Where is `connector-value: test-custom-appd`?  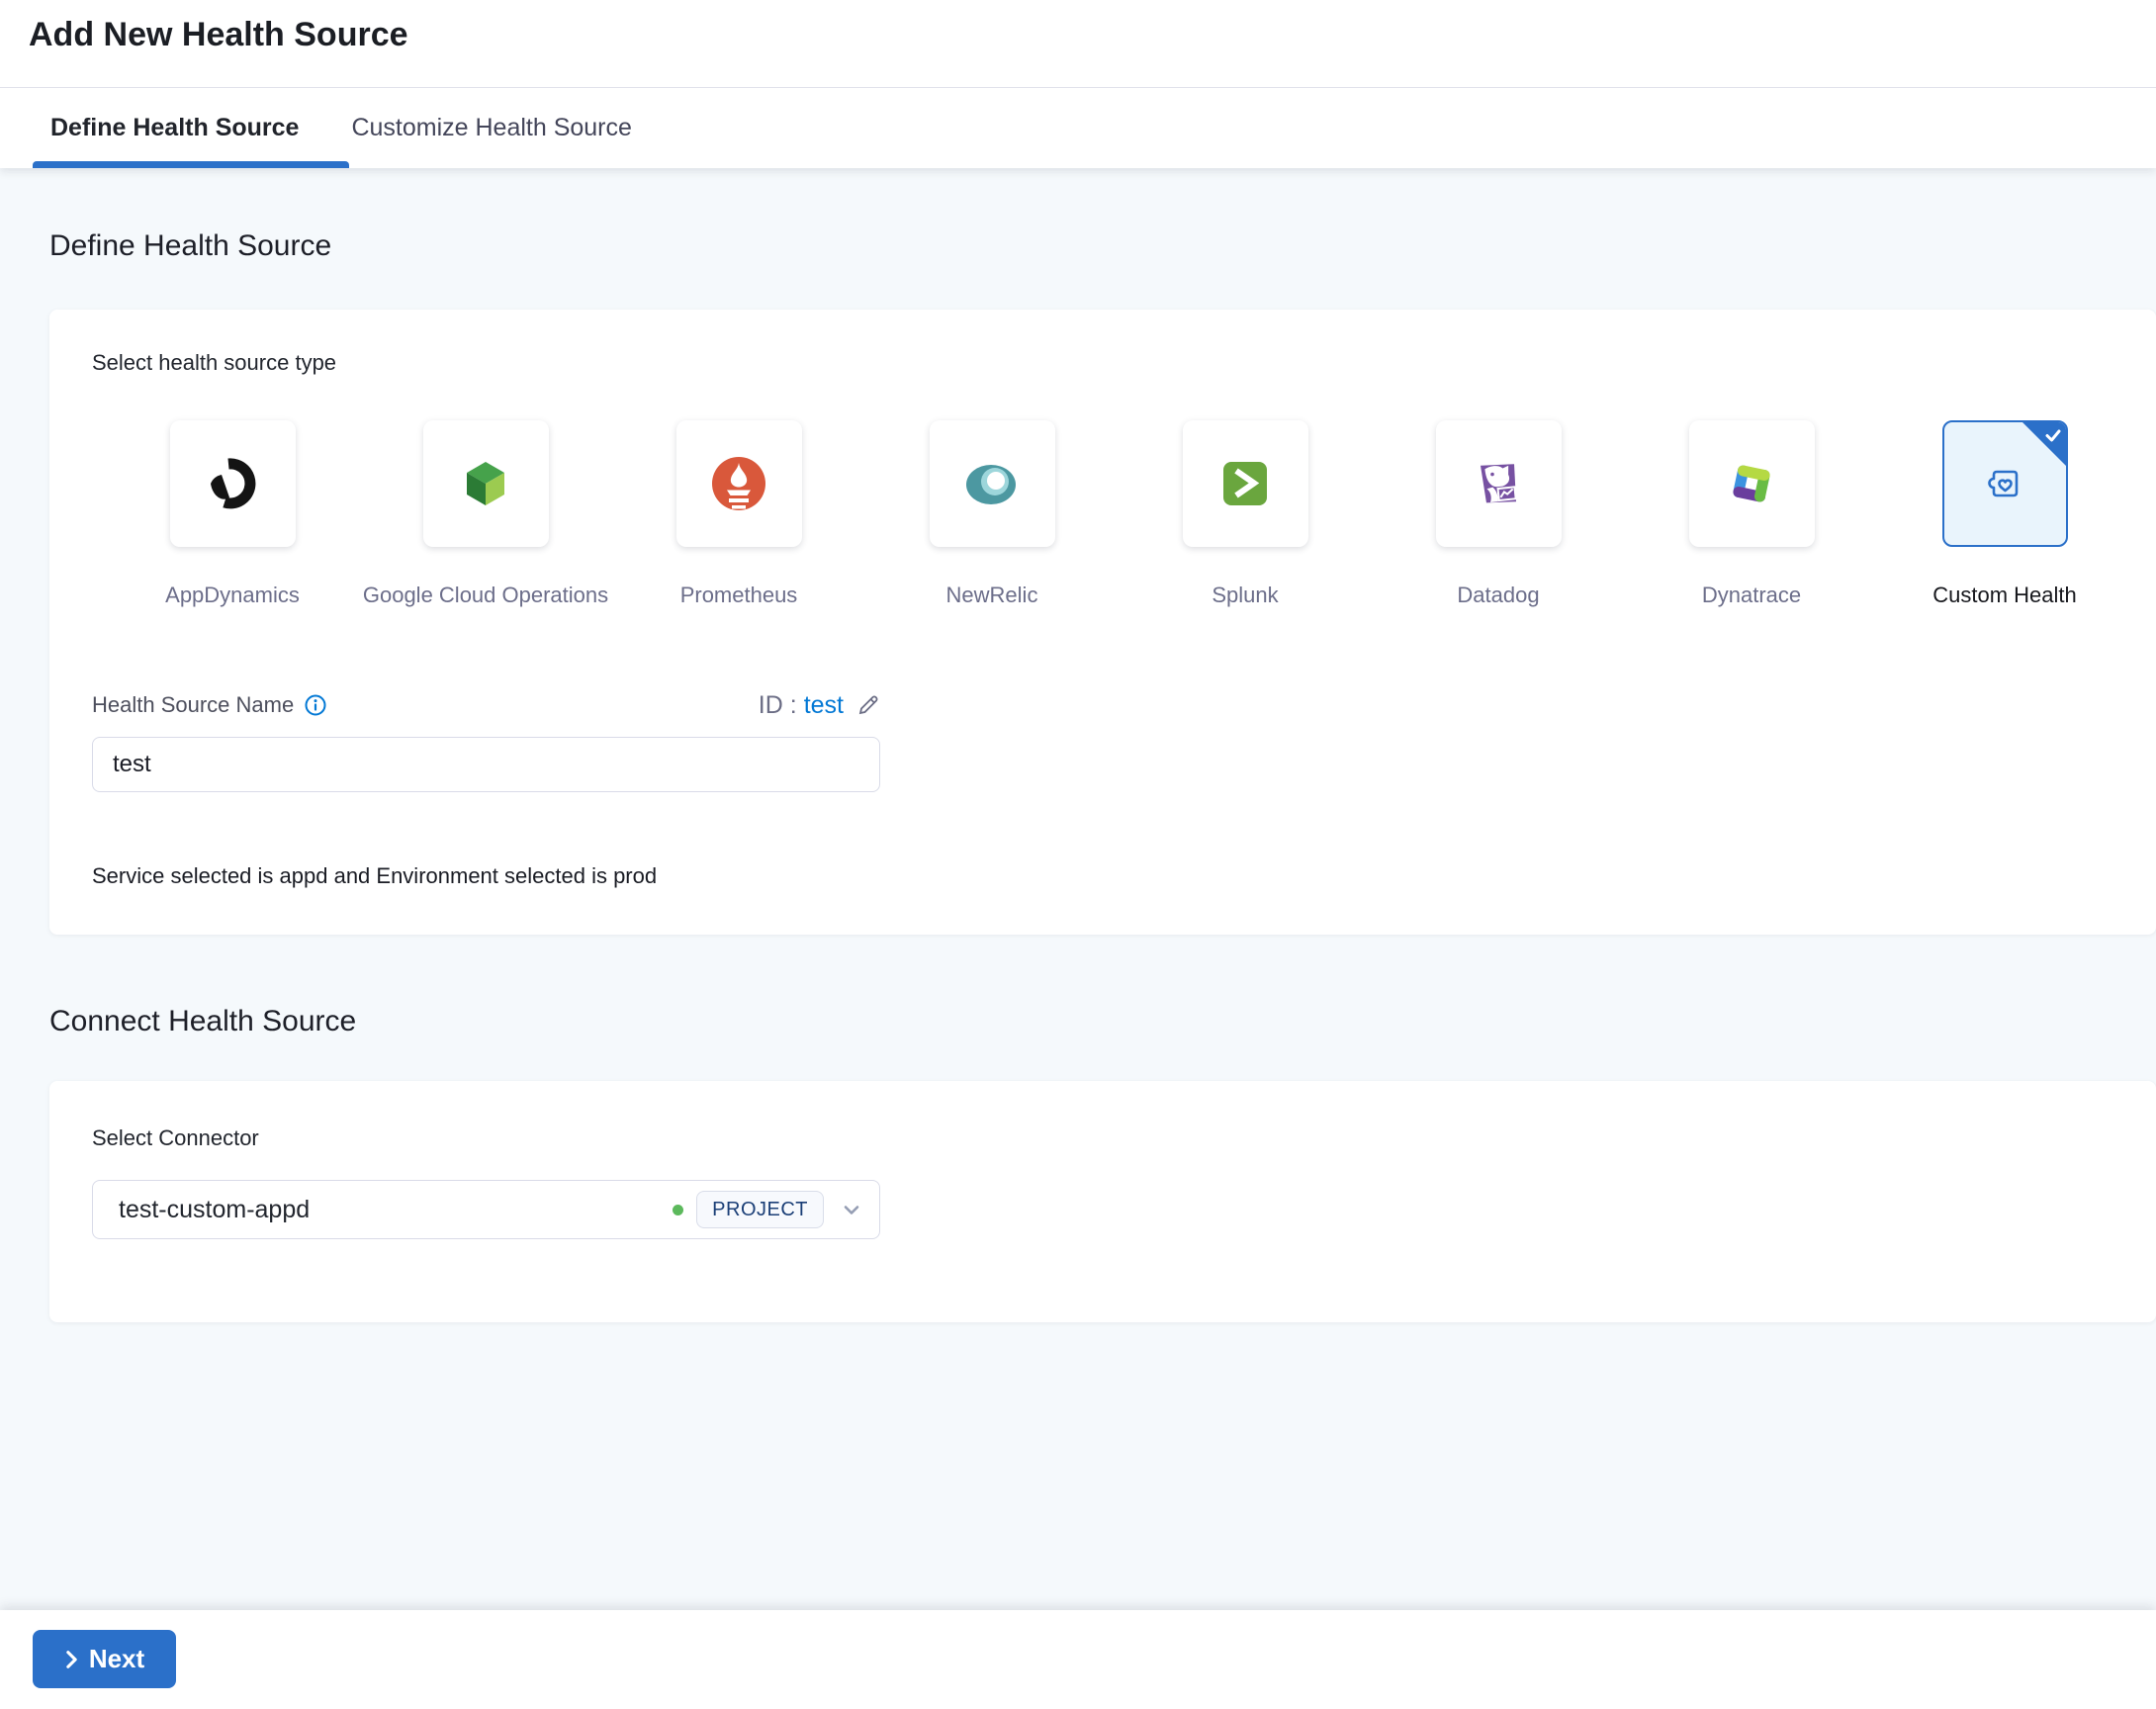
connector-value: test-custom-appd is located at coordinates (215, 1209).